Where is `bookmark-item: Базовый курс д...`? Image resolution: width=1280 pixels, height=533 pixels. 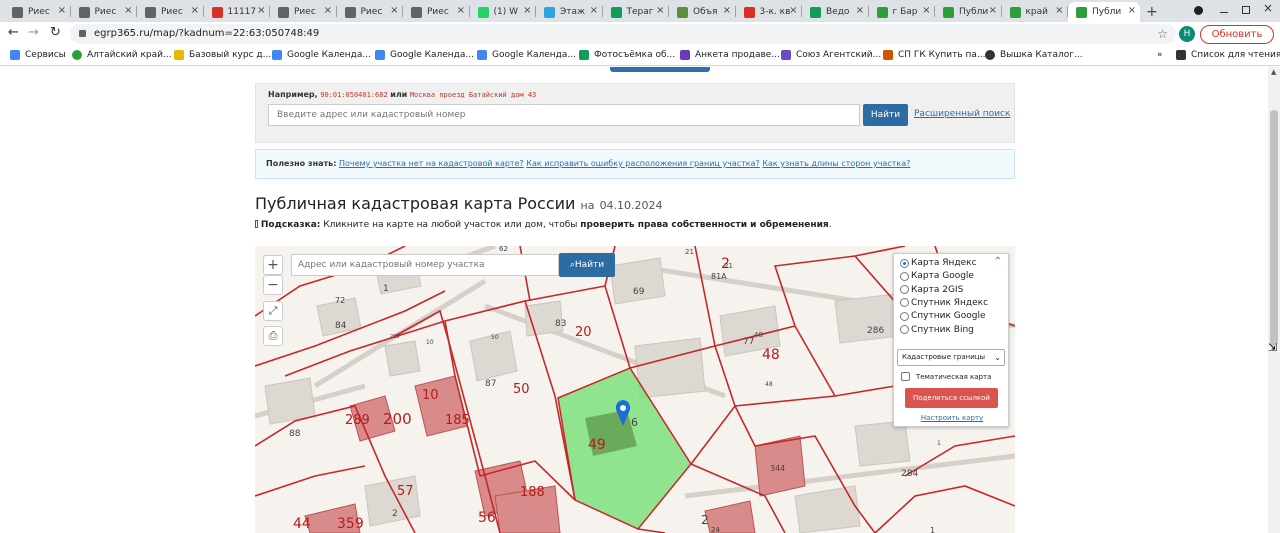
bookmark-item: Базовый курс д... is located at coordinates (222, 55).